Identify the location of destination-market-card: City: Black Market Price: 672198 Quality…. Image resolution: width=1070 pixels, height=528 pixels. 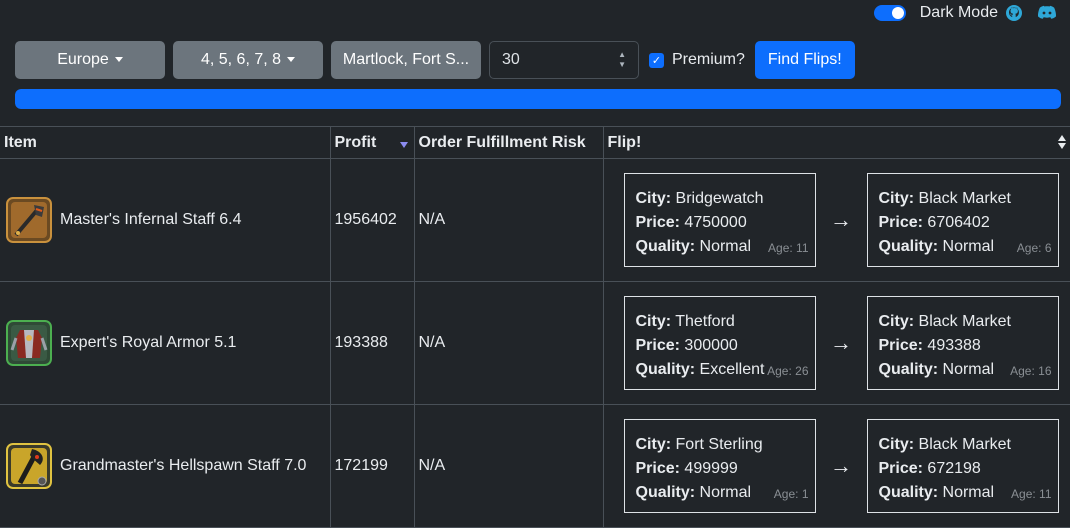
(962, 466).